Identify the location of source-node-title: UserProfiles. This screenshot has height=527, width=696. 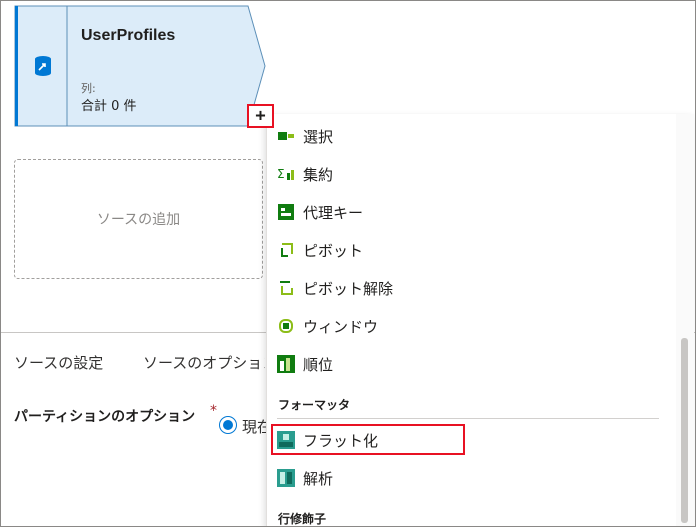
(128, 35).